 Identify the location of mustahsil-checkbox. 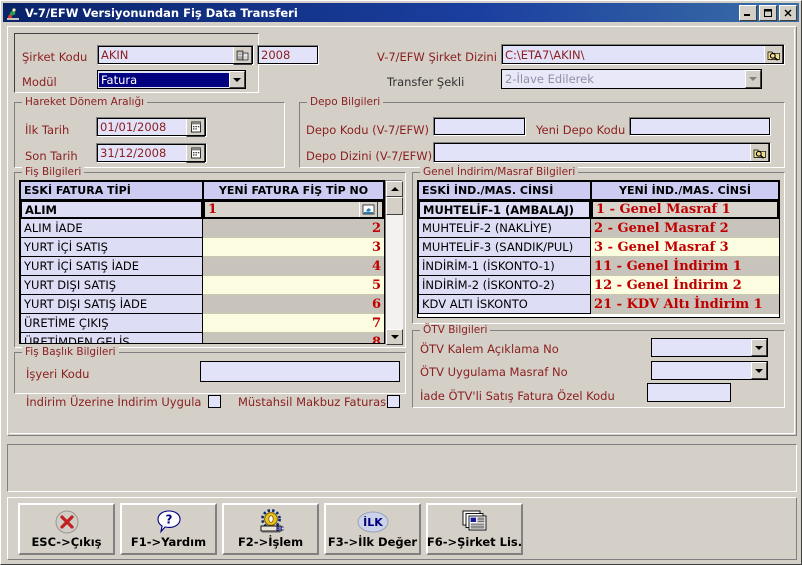
(393, 401).